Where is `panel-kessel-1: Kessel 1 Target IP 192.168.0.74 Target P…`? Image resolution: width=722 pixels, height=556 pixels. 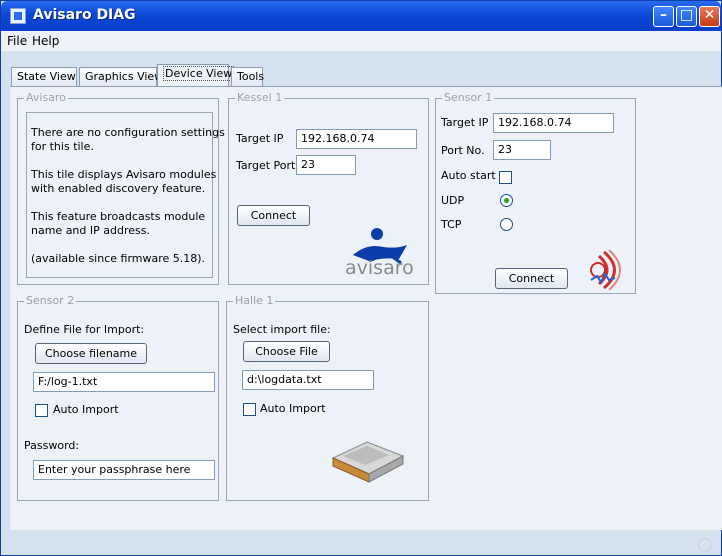 panel-kessel-1: Kessel 1 Target IP 192.168.0.74 Target P… is located at coordinates (328, 188).